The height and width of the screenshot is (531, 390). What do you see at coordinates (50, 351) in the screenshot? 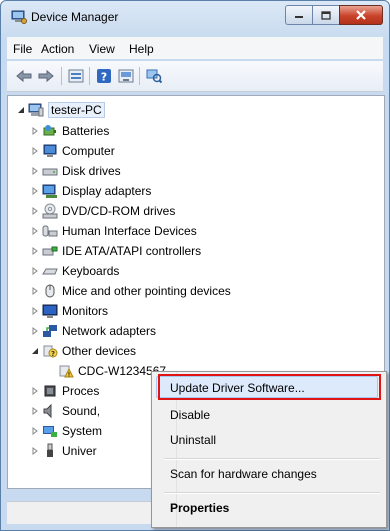
I see `unknown-device-icon: ?` at bounding box center [50, 351].